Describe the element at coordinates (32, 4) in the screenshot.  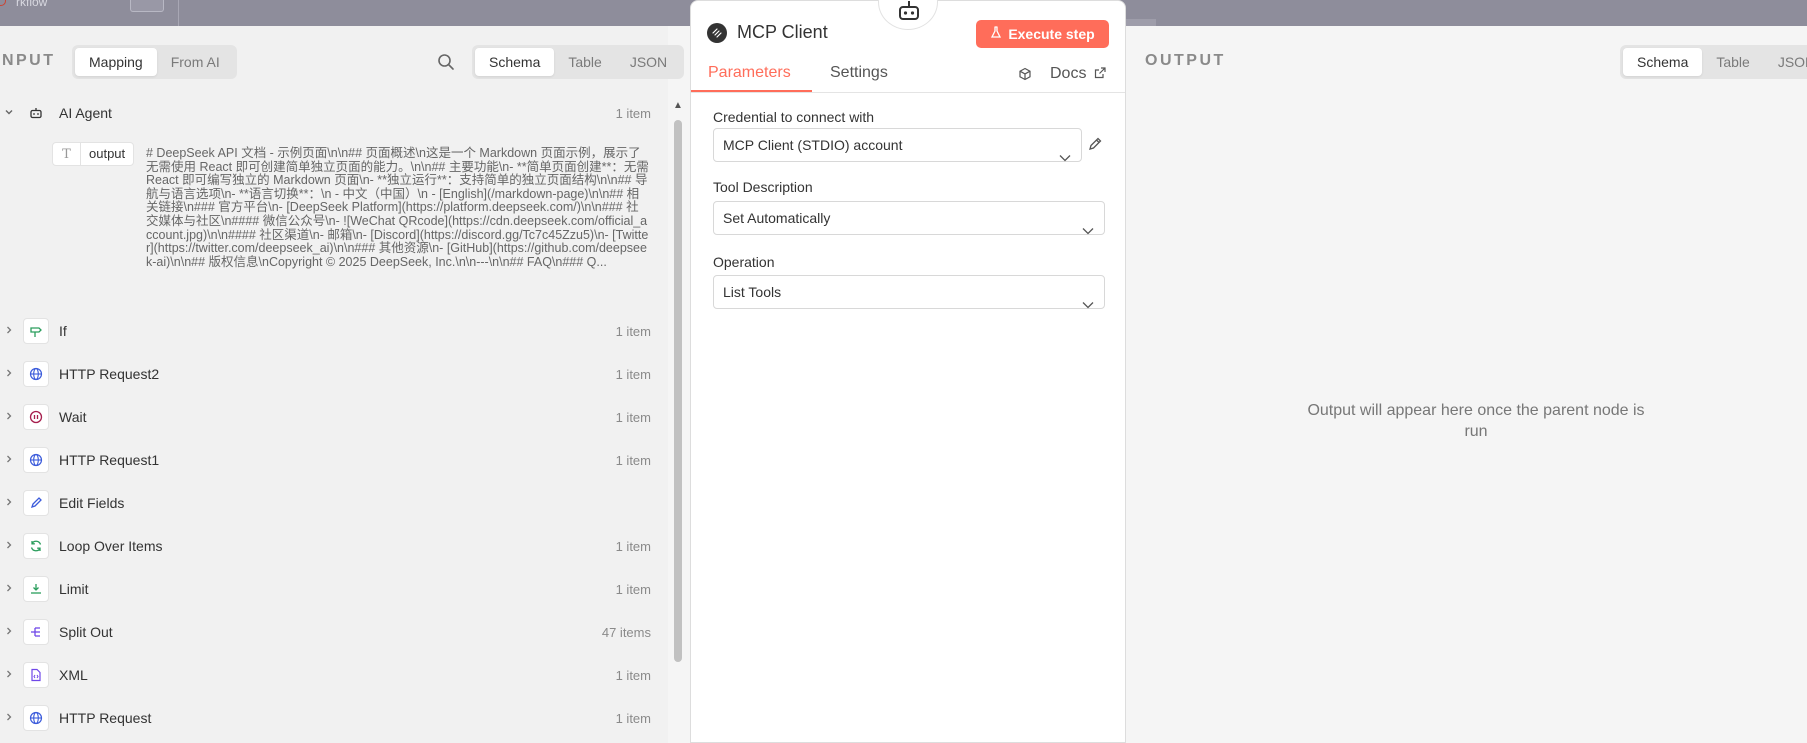
I see `topbar-text: rkflow` at that location.